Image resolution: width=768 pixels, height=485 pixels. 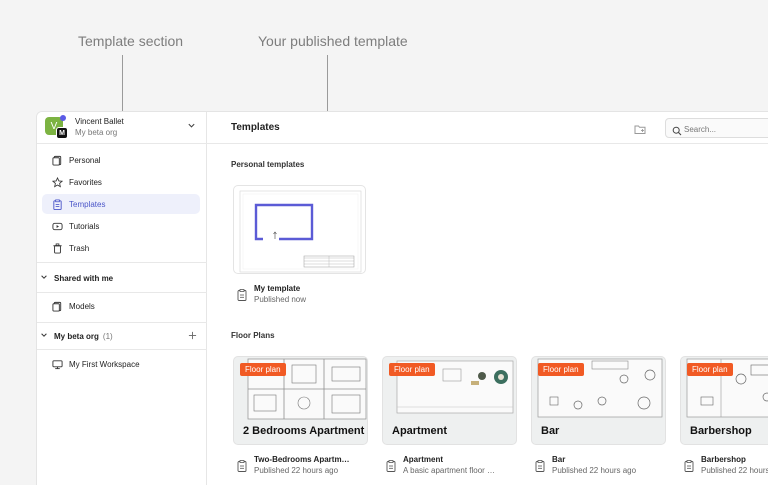 I want to click on floor-plan-card: Floor plan 2 Bedrooms Apartment, so click(x=300, y=400).